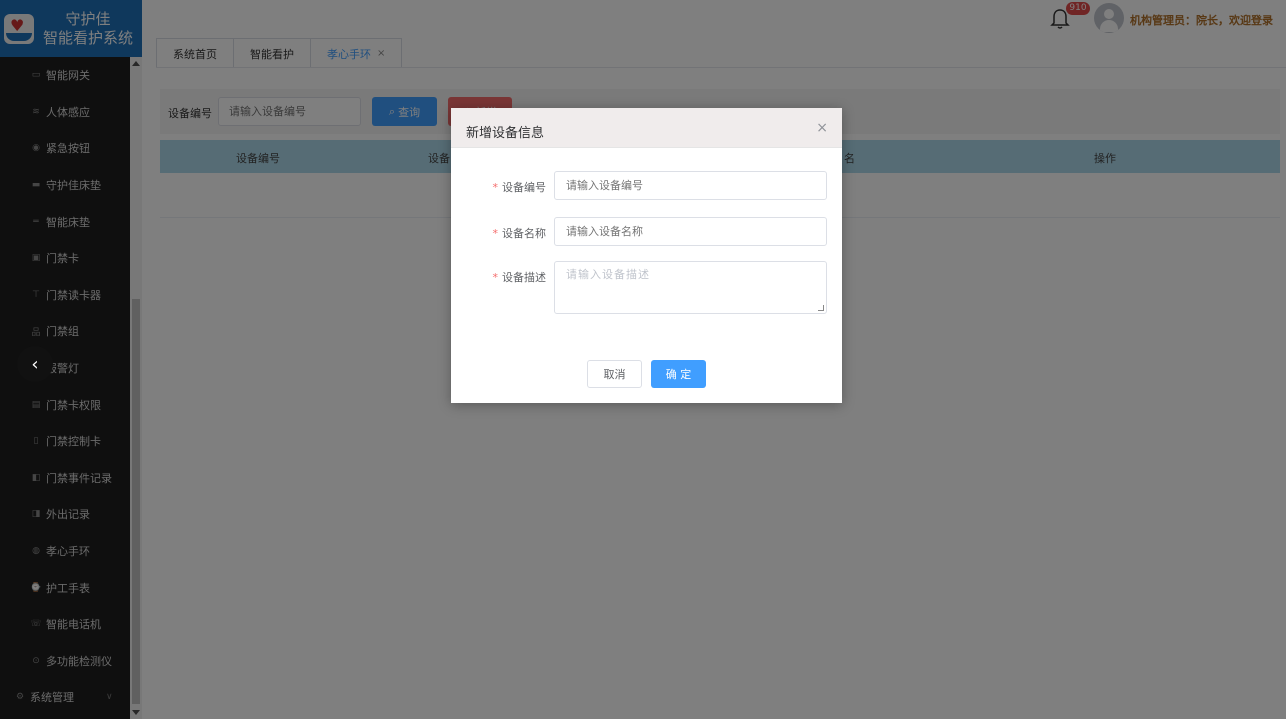 Image resolution: width=1286 pixels, height=719 pixels. Describe the element at coordinates (690, 287) in the screenshot. I see `device-desc-textarea: 请输入设备描述` at that location.